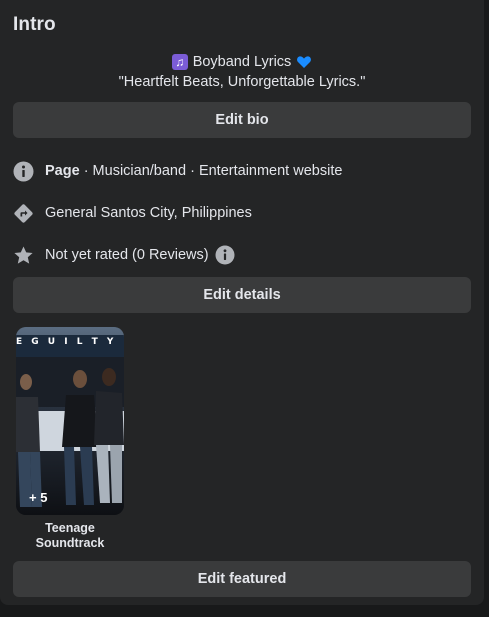 The width and height of the screenshot is (489, 617). I want to click on featured-extra-count: + 5, so click(38, 497).